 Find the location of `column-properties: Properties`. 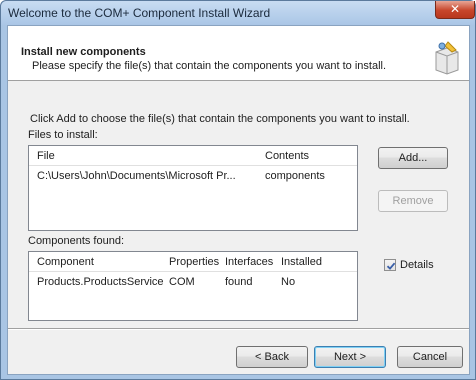

column-properties: Properties is located at coordinates (194, 262).